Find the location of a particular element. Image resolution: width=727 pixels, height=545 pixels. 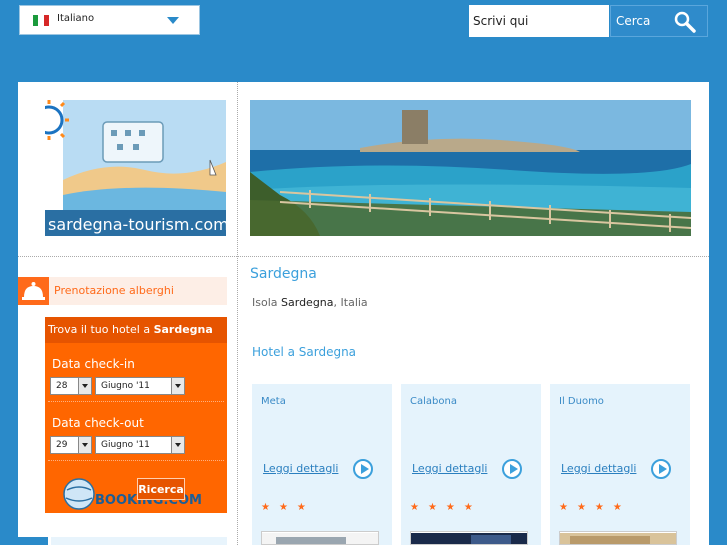

language-label: Italiano is located at coordinates (76, 18).